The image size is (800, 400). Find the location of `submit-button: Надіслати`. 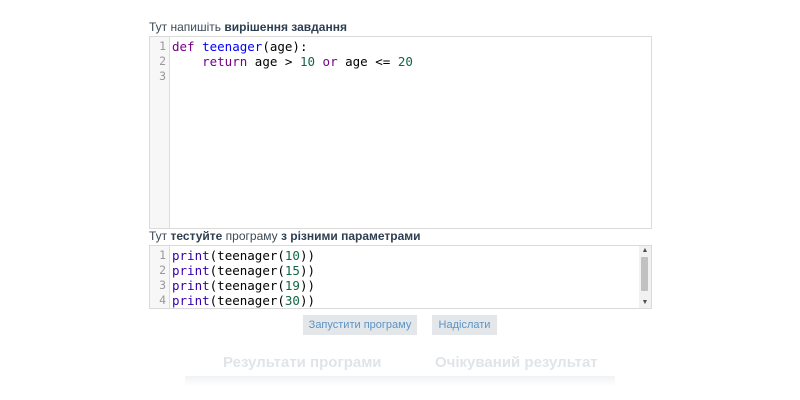

submit-button: Надіслати is located at coordinates (464, 325).